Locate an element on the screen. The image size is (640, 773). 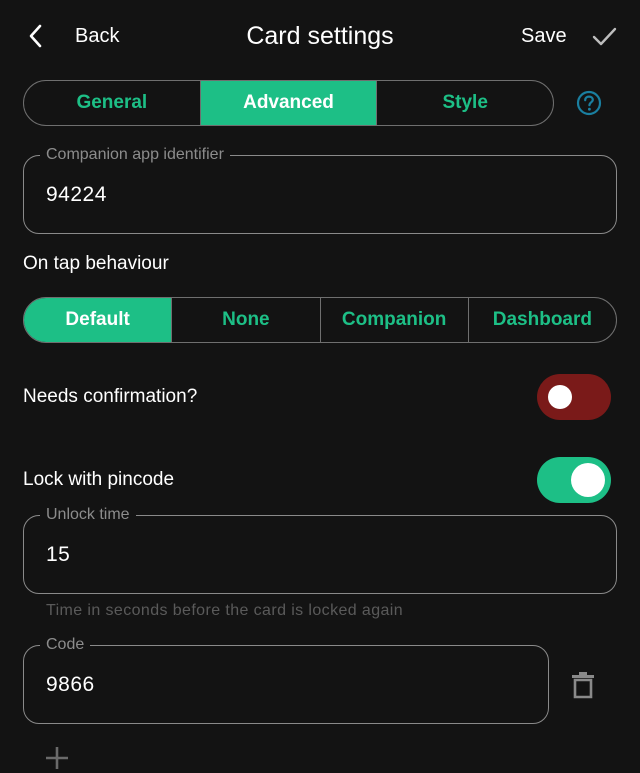
option-companion: Companion is located at coordinates (395, 320).